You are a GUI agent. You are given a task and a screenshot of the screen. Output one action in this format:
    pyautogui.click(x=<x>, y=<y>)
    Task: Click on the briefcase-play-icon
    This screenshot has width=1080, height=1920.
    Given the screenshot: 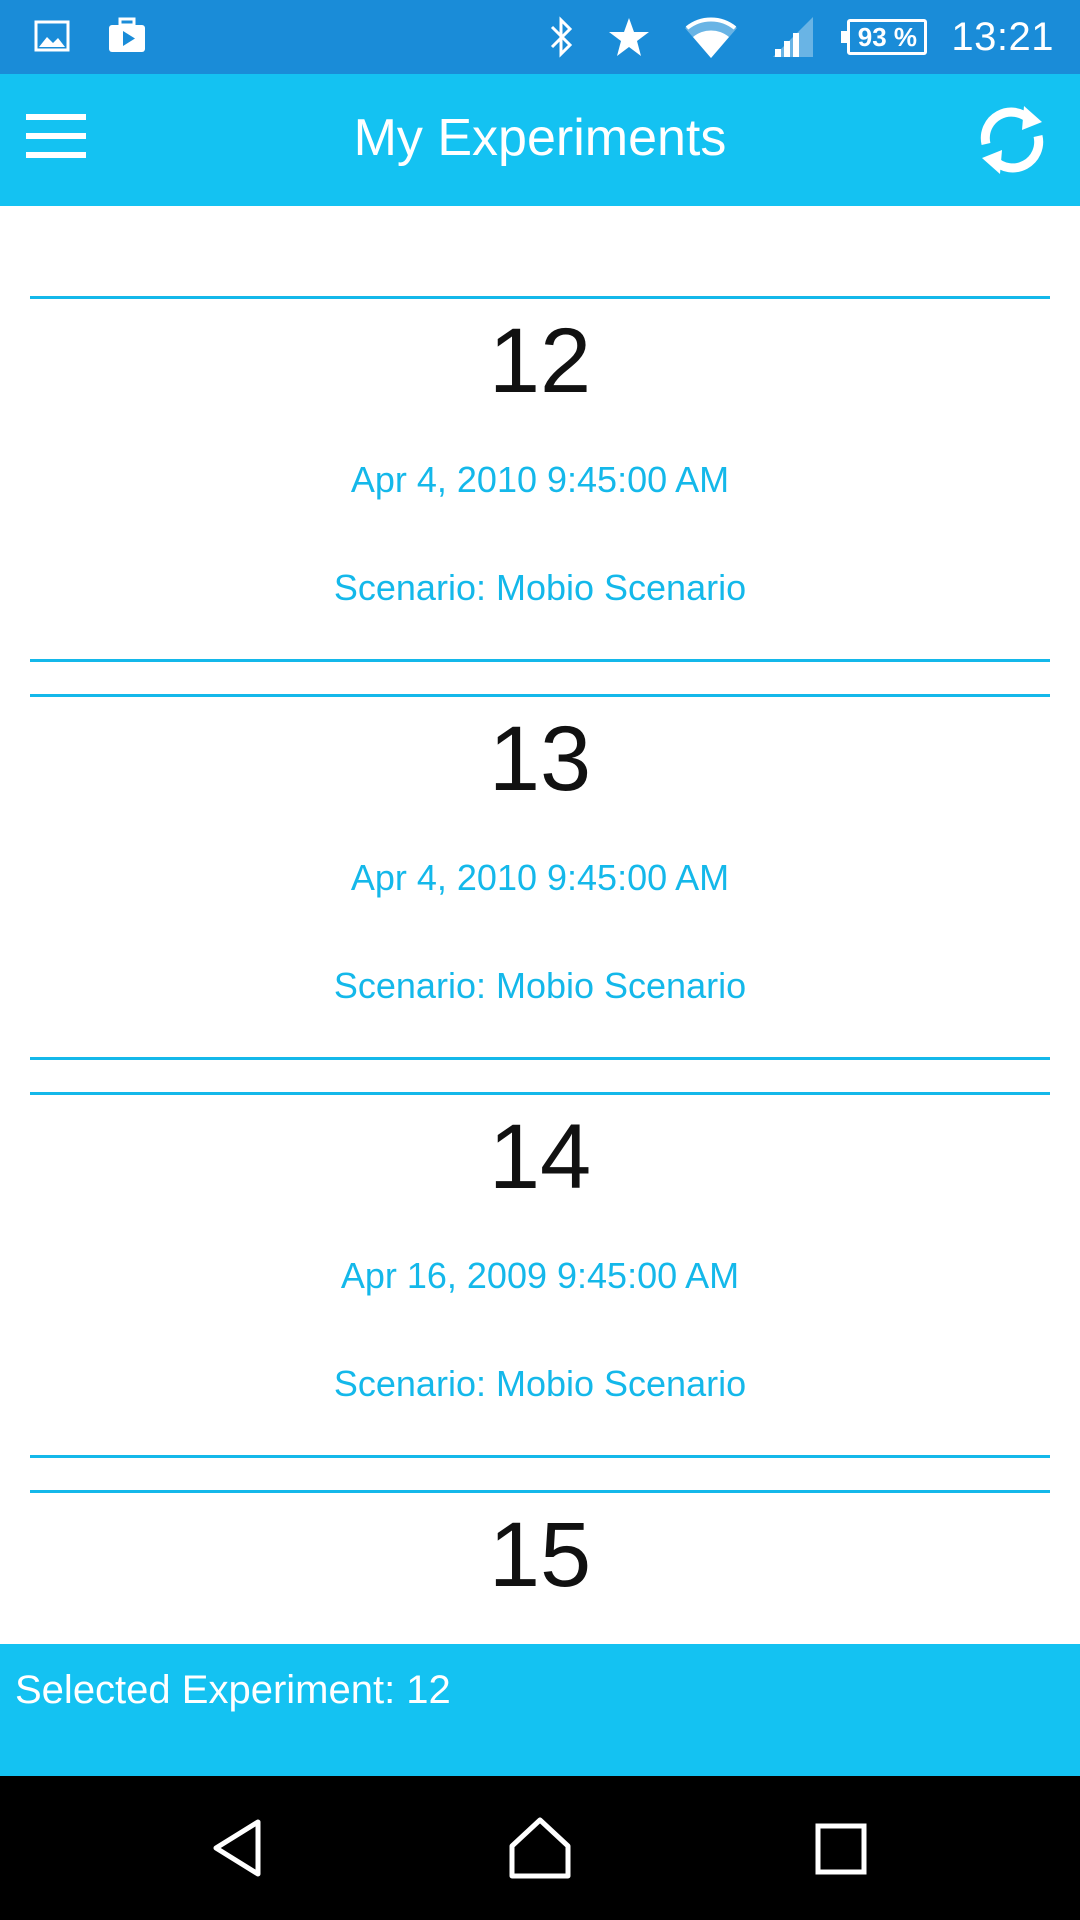 What is the action you would take?
    pyautogui.click(x=127, y=38)
    